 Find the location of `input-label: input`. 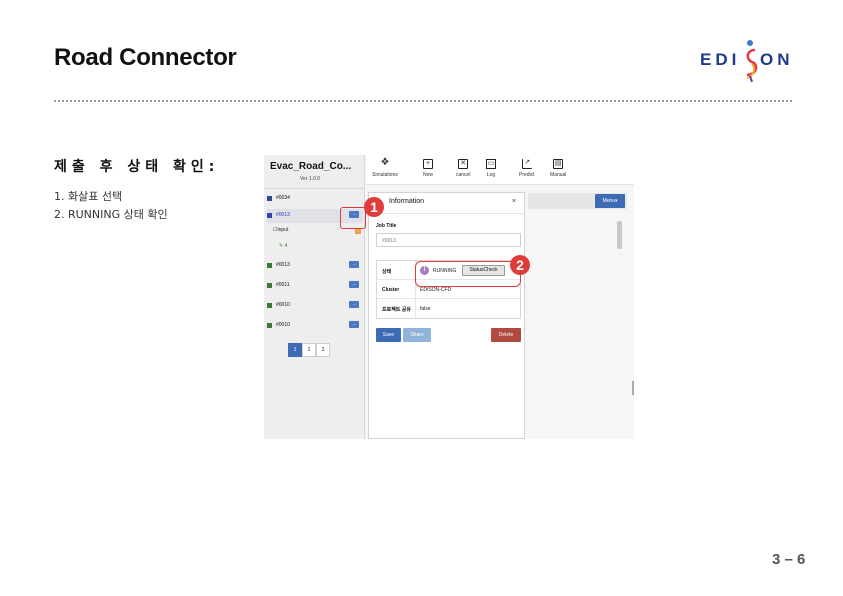

input-label: input is located at coordinates (283, 230).